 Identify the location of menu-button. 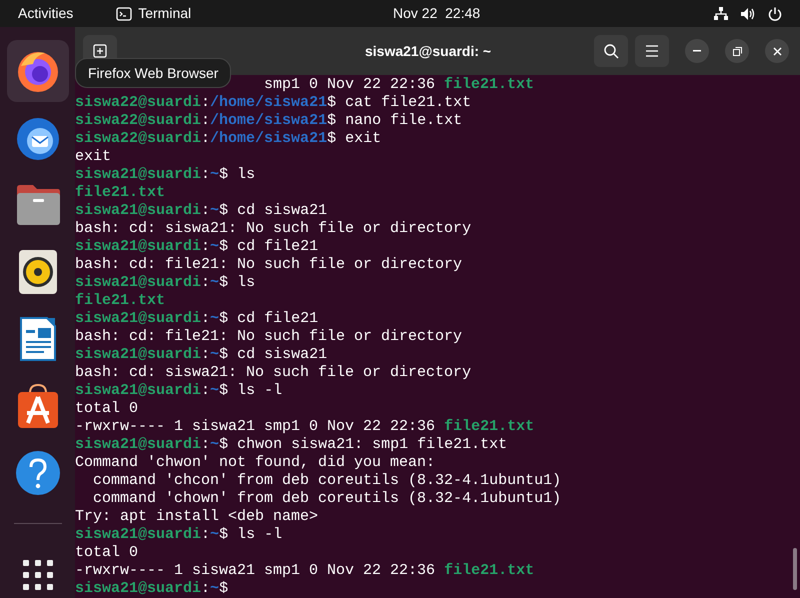
(652, 51).